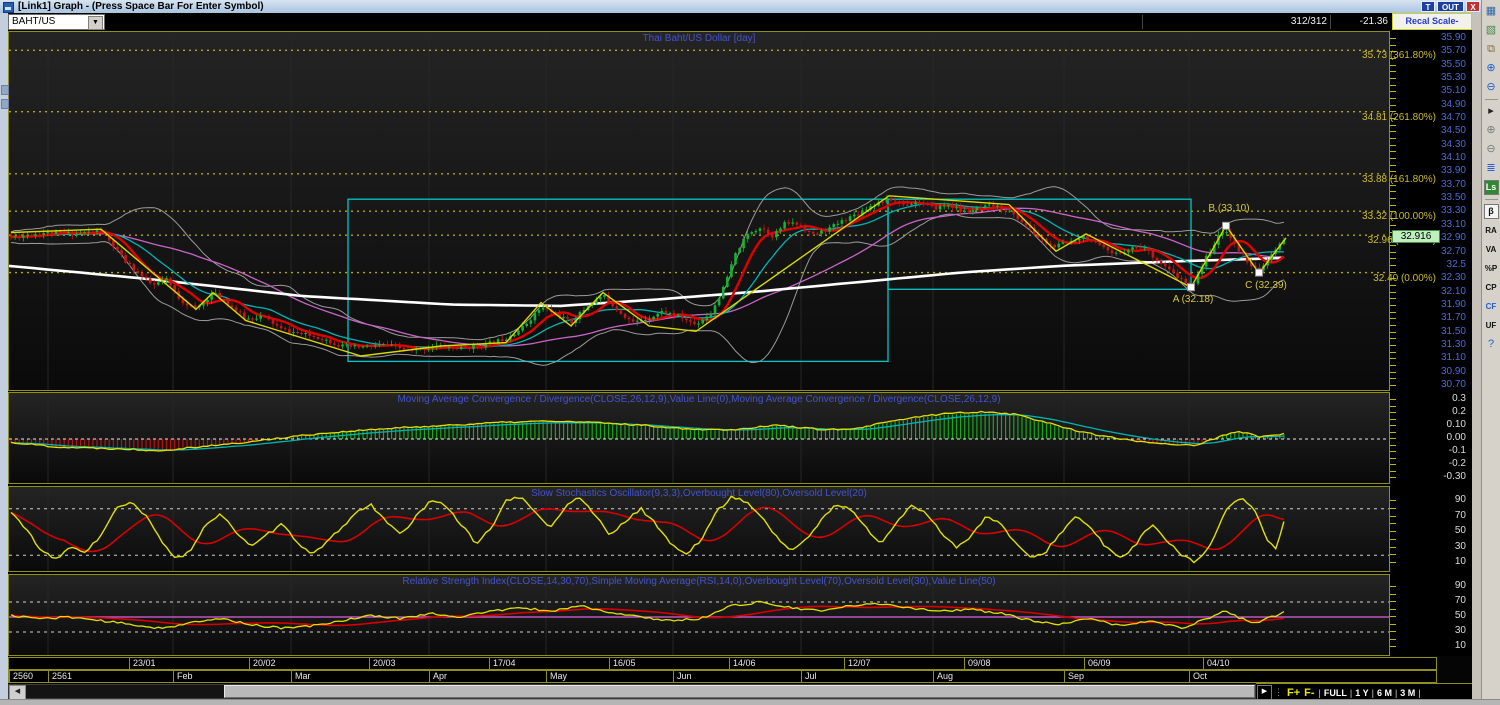 This screenshot has width=1500, height=705. I want to click on help-icon: ?, so click(1491, 344).